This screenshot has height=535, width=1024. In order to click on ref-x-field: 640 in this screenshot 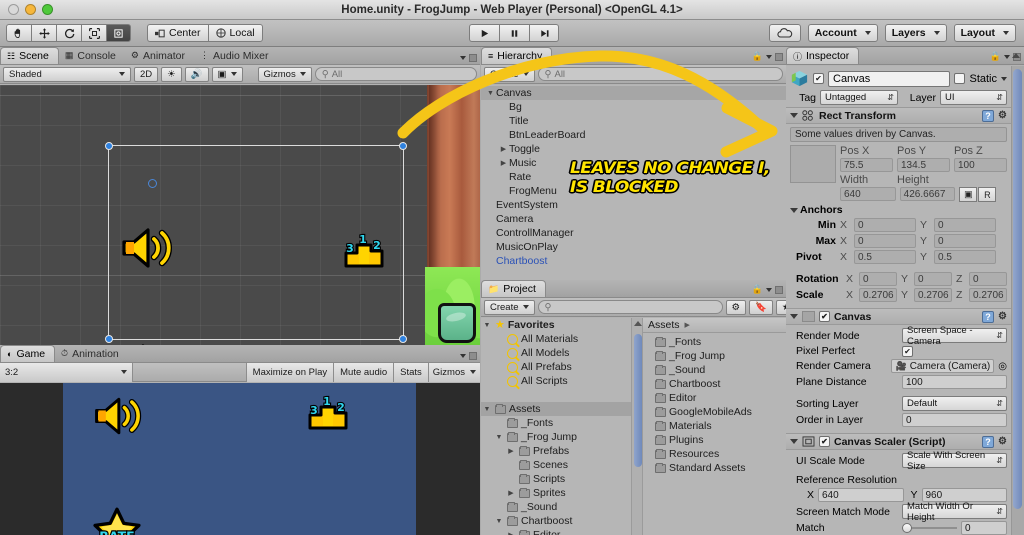, I will do `click(861, 495)`.